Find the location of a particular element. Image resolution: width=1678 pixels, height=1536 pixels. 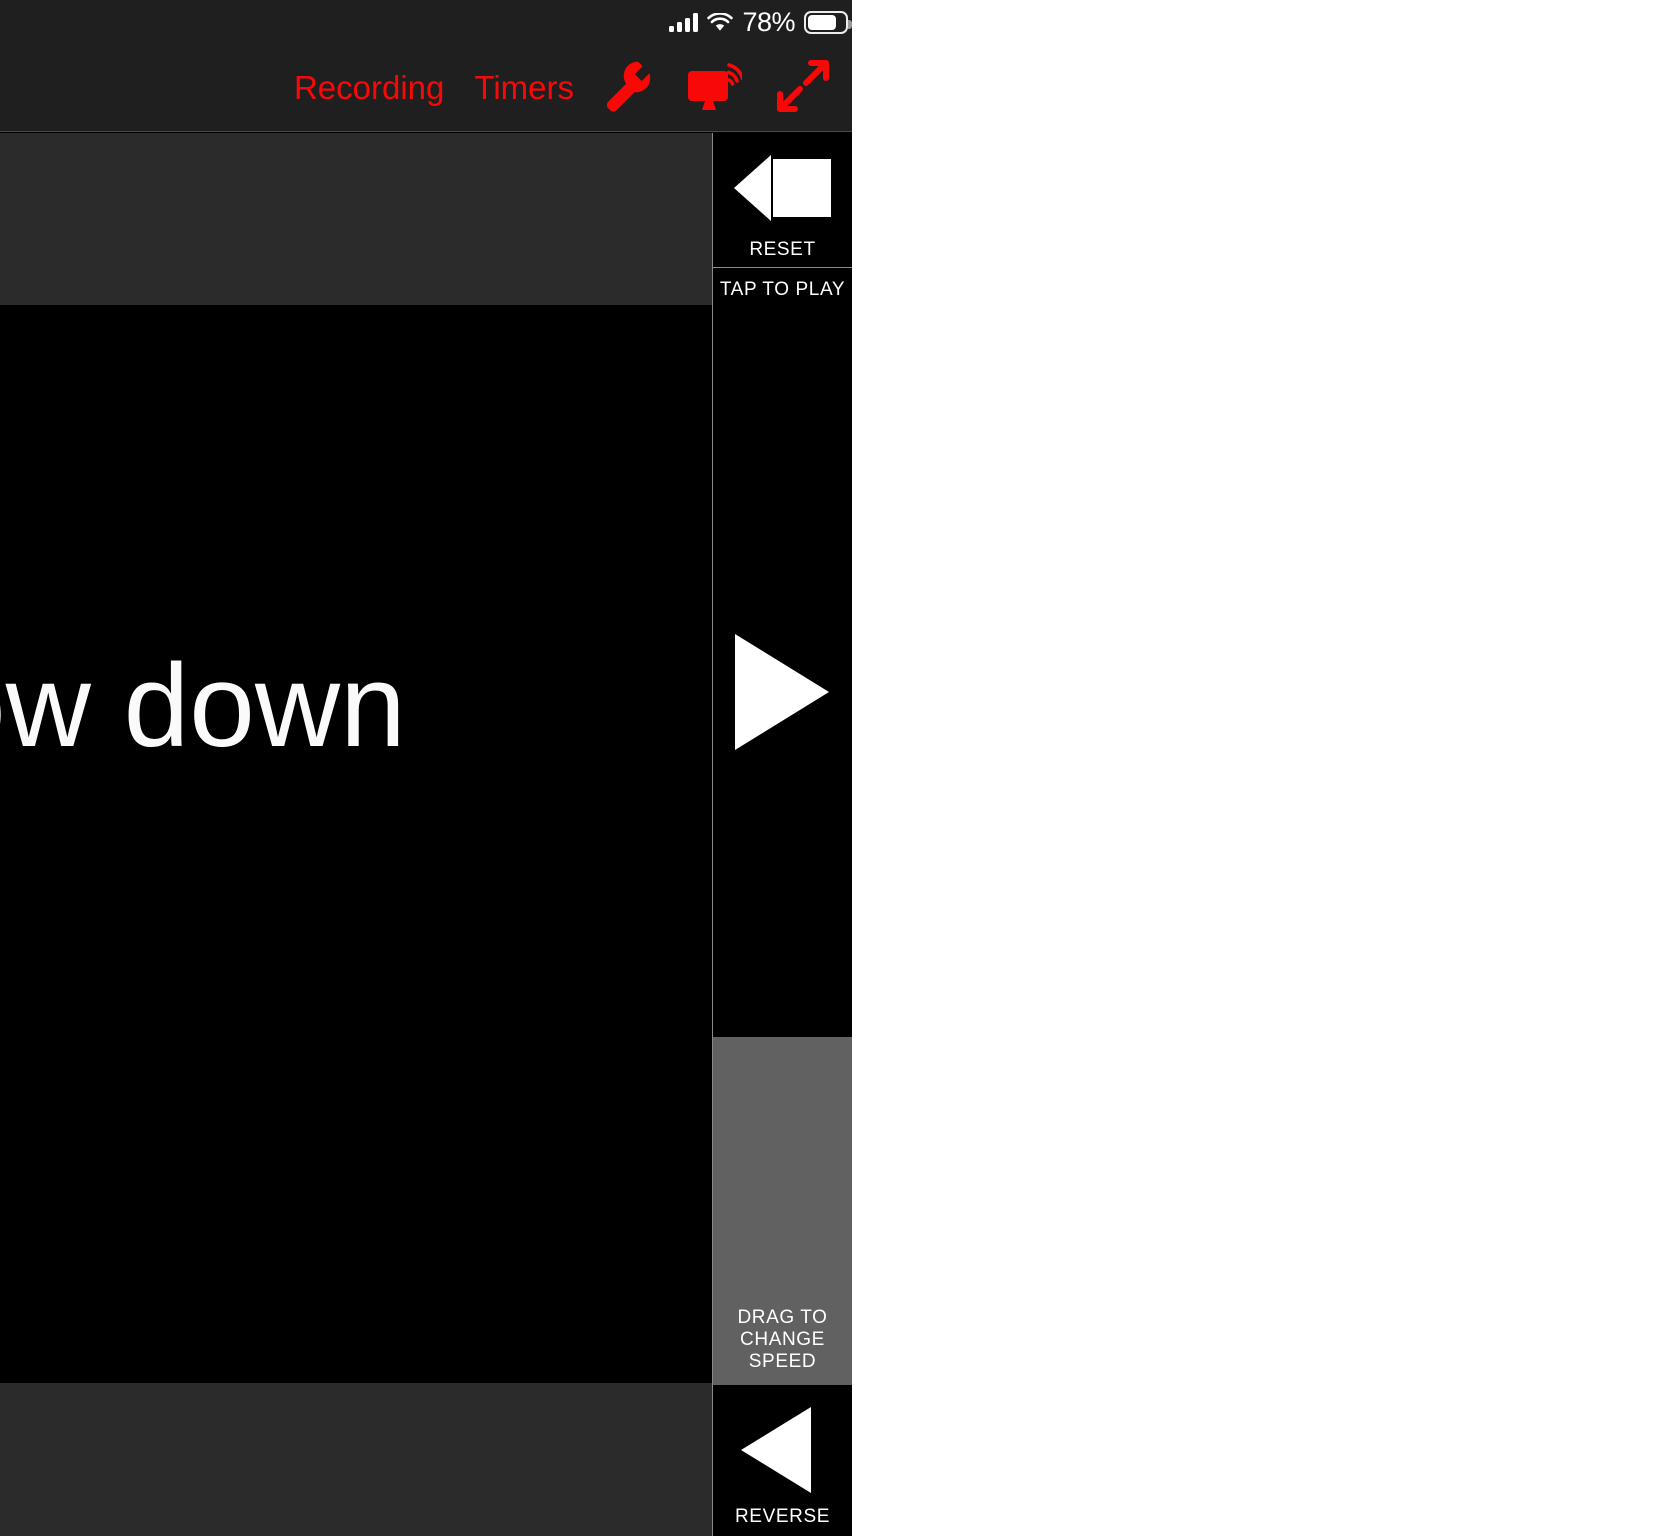

battery-icon is located at coordinates (828, 22).